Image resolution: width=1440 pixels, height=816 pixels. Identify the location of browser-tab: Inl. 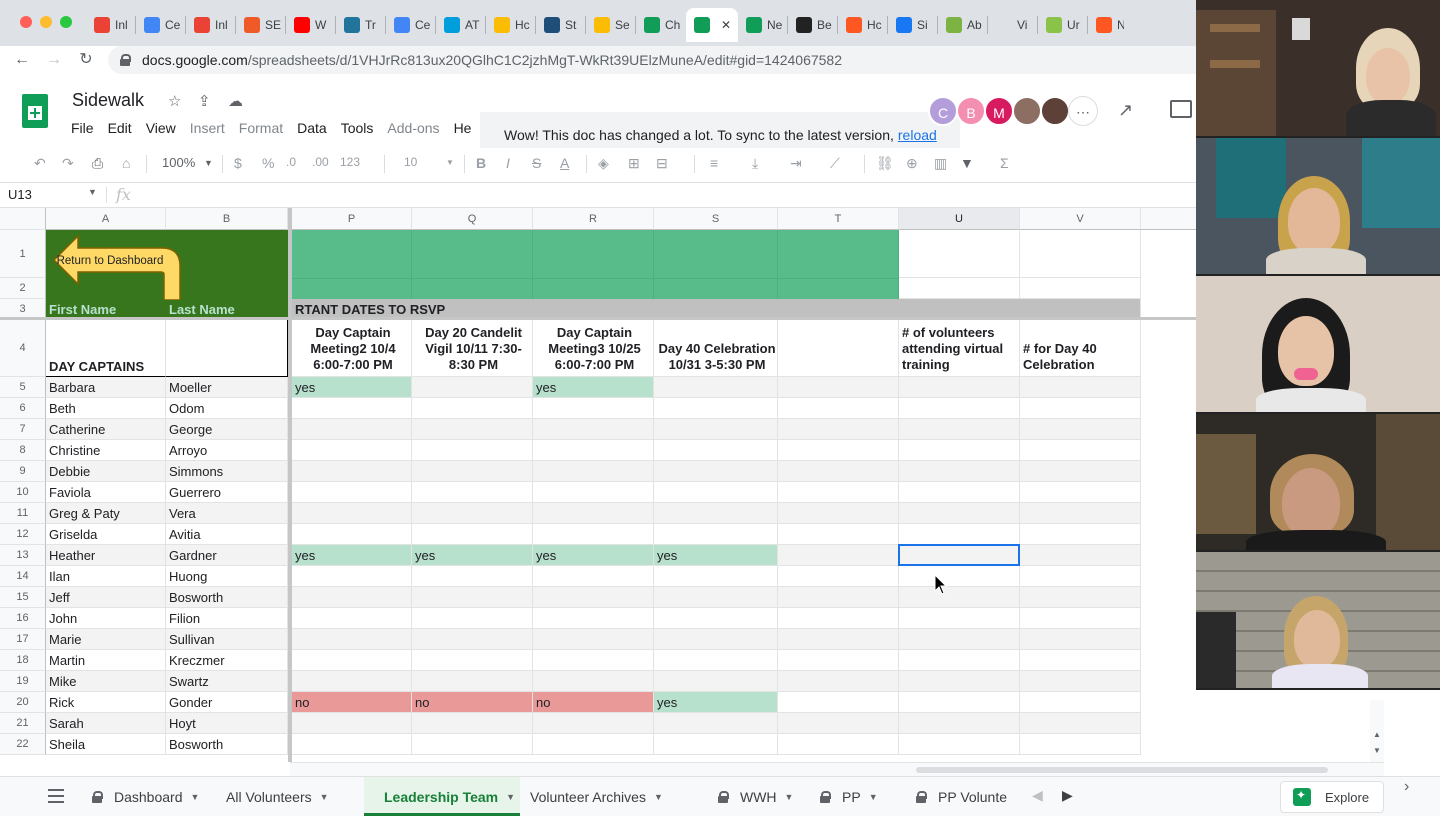
(211, 25).